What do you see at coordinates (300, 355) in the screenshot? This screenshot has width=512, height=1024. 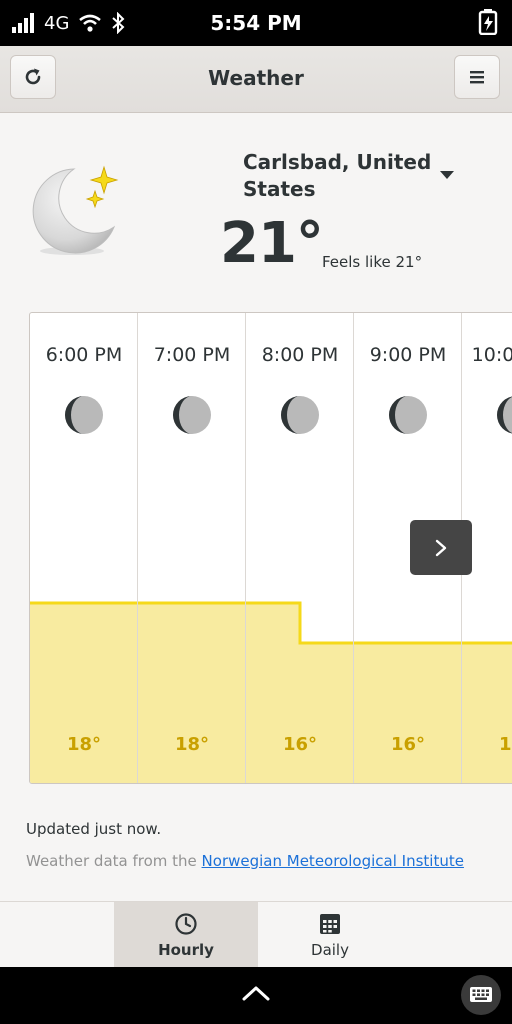 I see `hourly-time: 8:00 PM` at bounding box center [300, 355].